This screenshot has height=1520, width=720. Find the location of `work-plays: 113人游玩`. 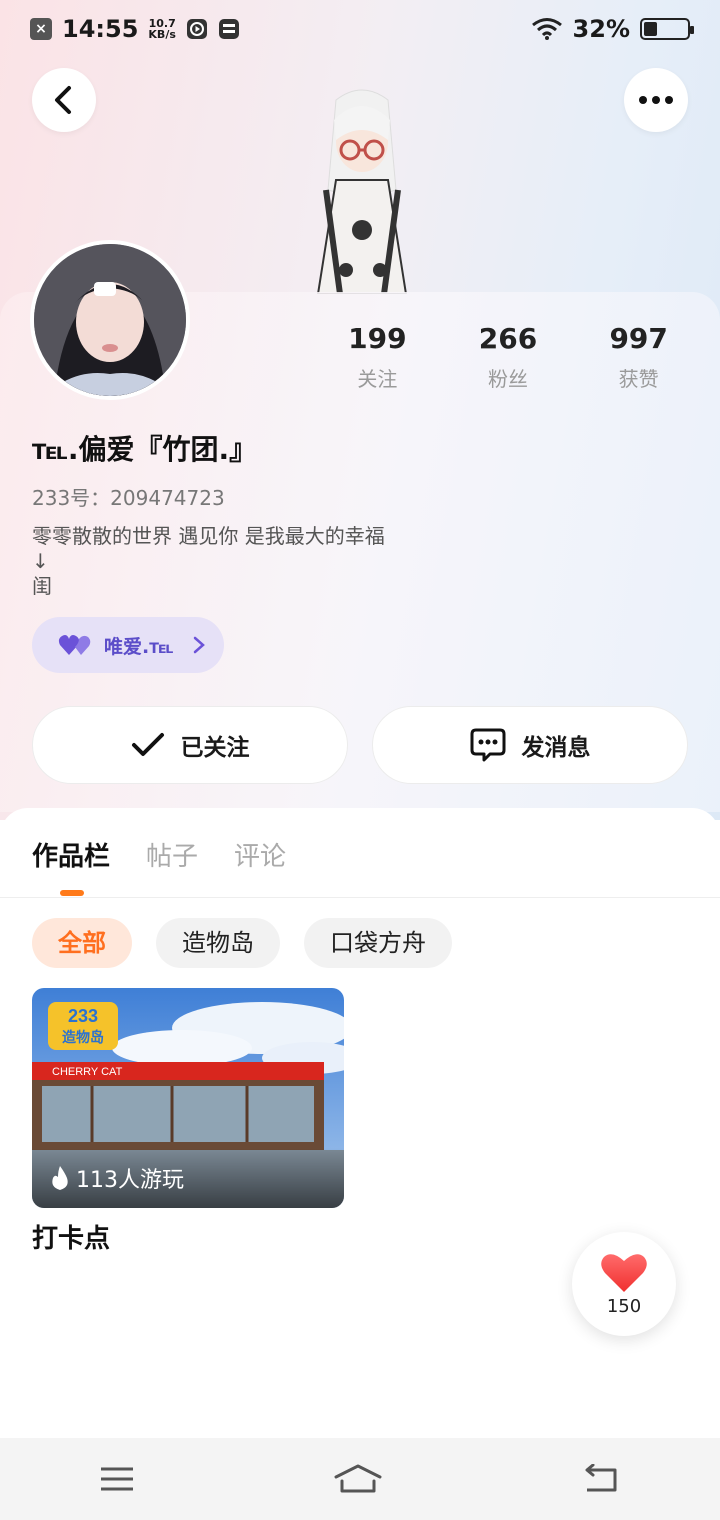

work-plays: 113人游玩 is located at coordinates (188, 1178).